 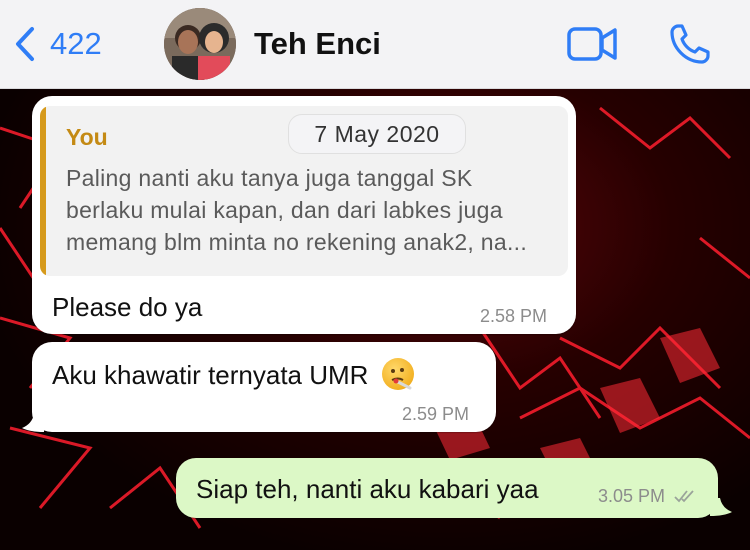 I want to click on quote-author: You, so click(x=87, y=137).